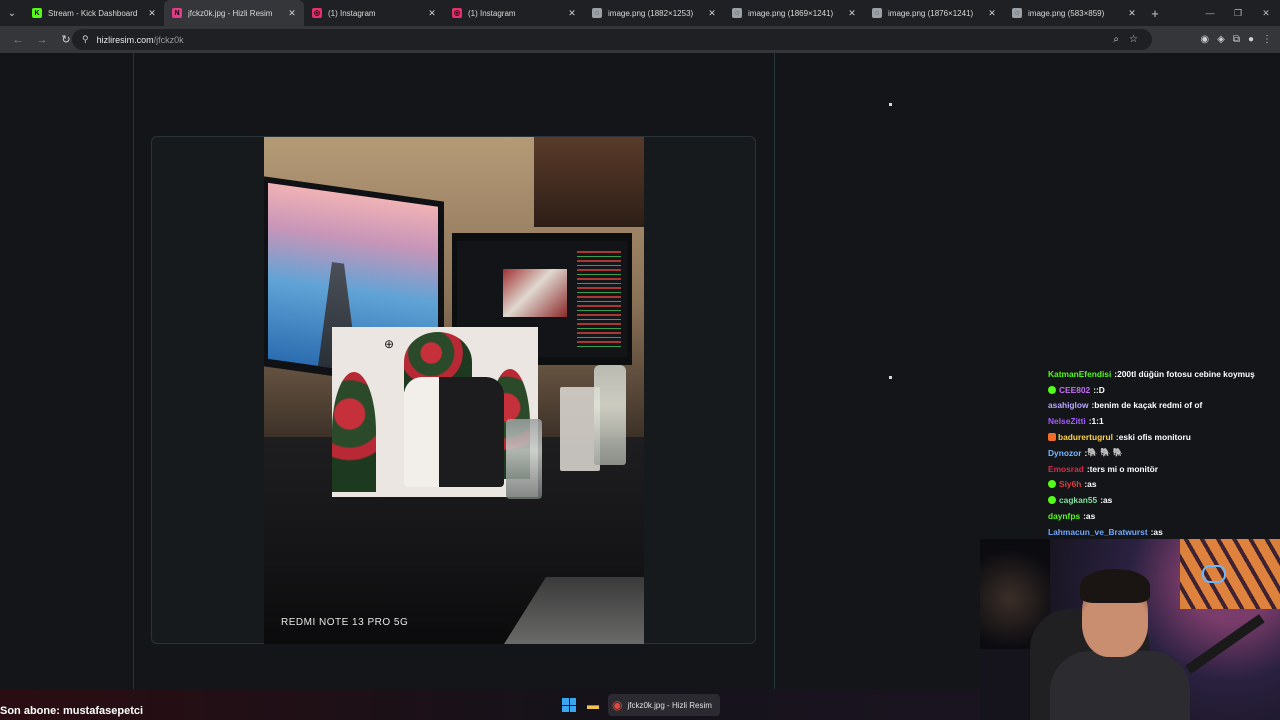 The image size is (1280, 720). Describe the element at coordinates (1065, 452) in the screenshot. I see `chat-username: Dynozor` at that location.